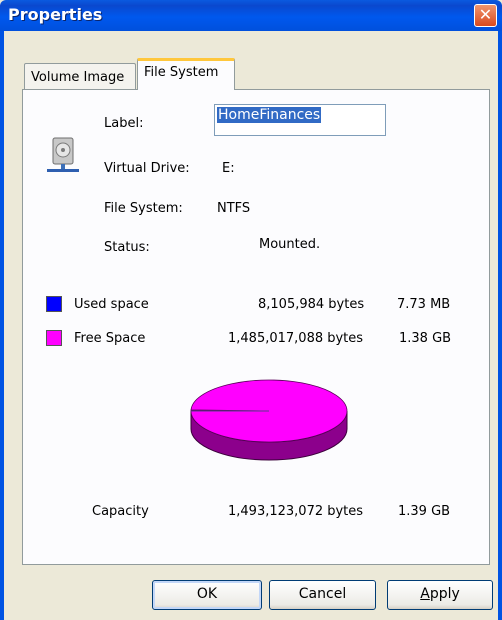  What do you see at coordinates (485, 15) in the screenshot?
I see `close-button: ✕` at bounding box center [485, 15].